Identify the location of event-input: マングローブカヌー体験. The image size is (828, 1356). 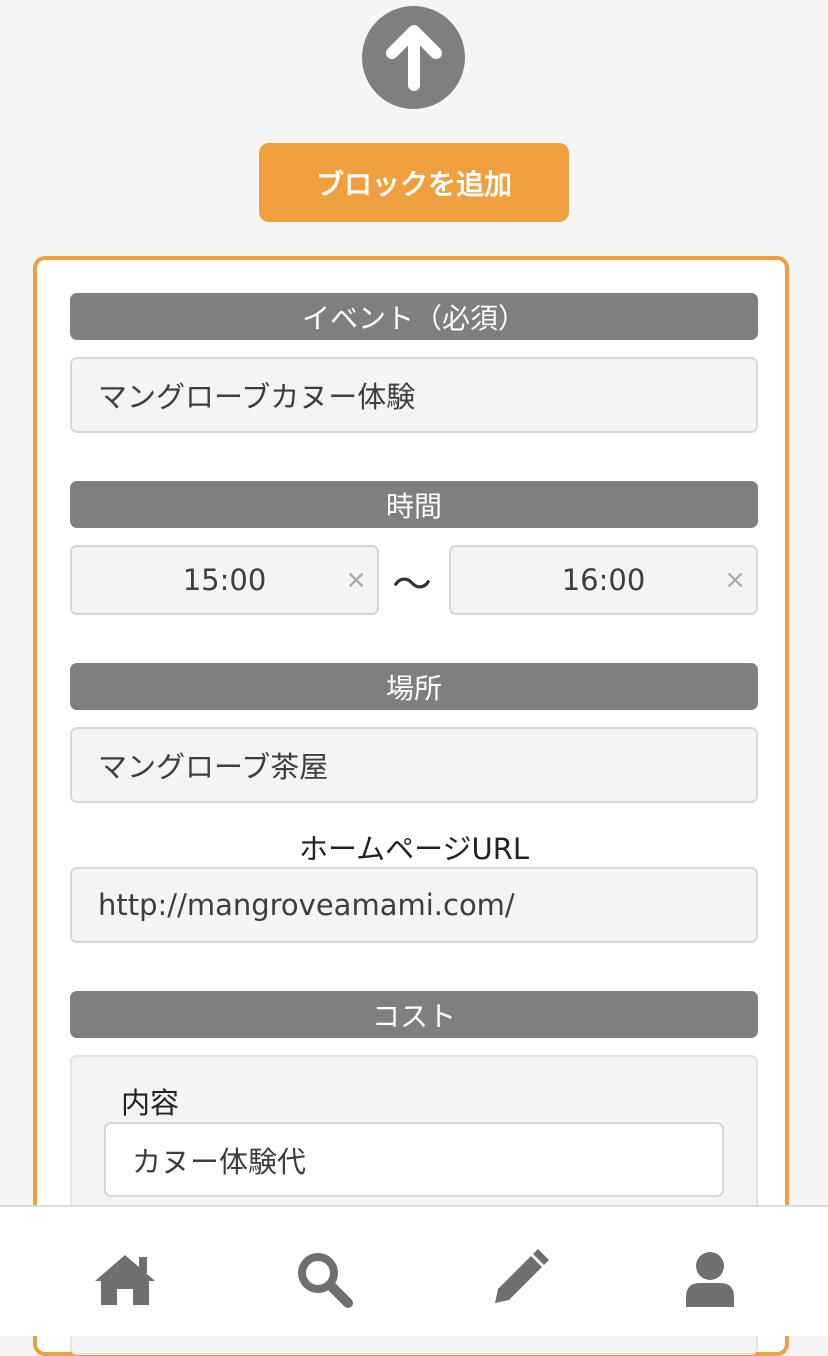
(414, 395).